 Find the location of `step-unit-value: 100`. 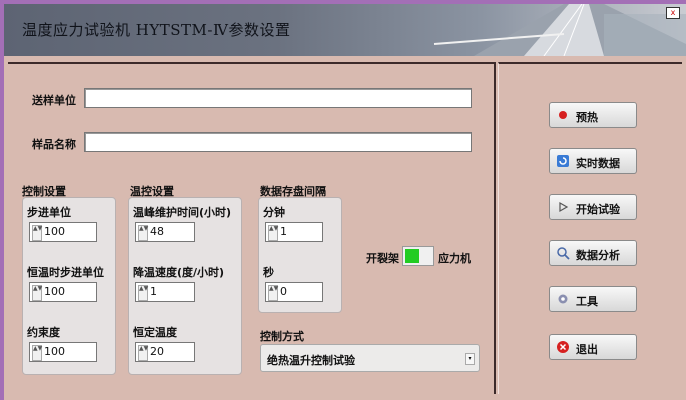

step-unit-value: 100 is located at coordinates (54, 231).